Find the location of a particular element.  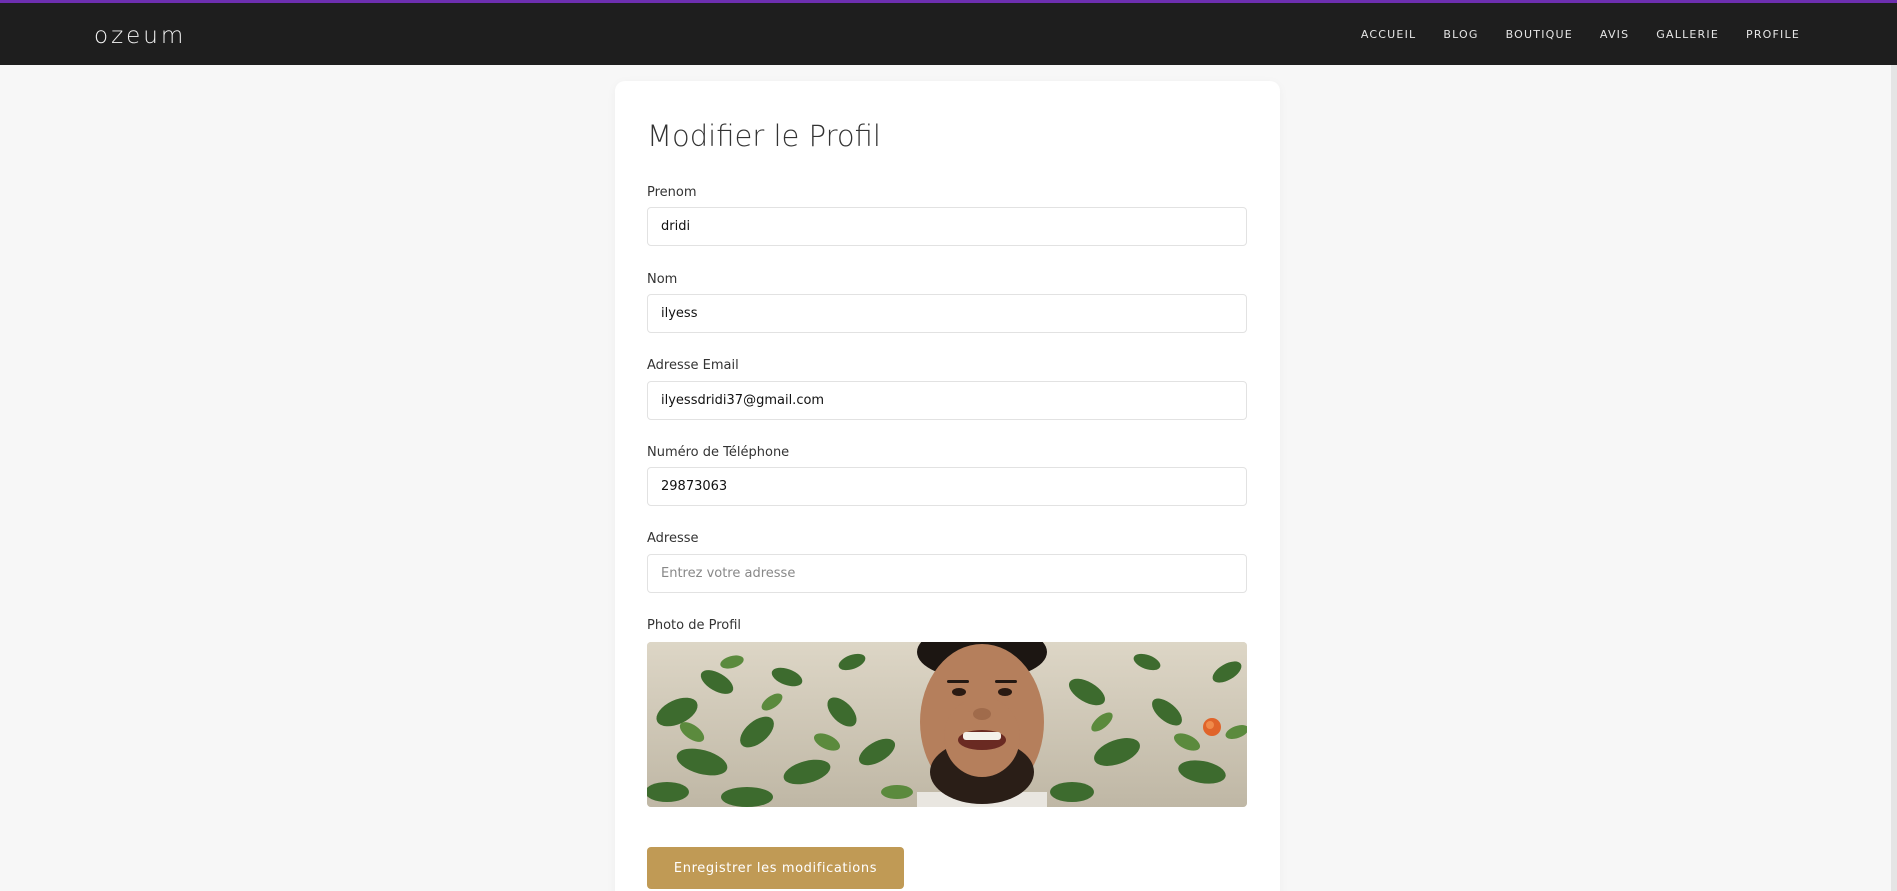

page-title: Modifier le Profil is located at coordinates (764, 136).